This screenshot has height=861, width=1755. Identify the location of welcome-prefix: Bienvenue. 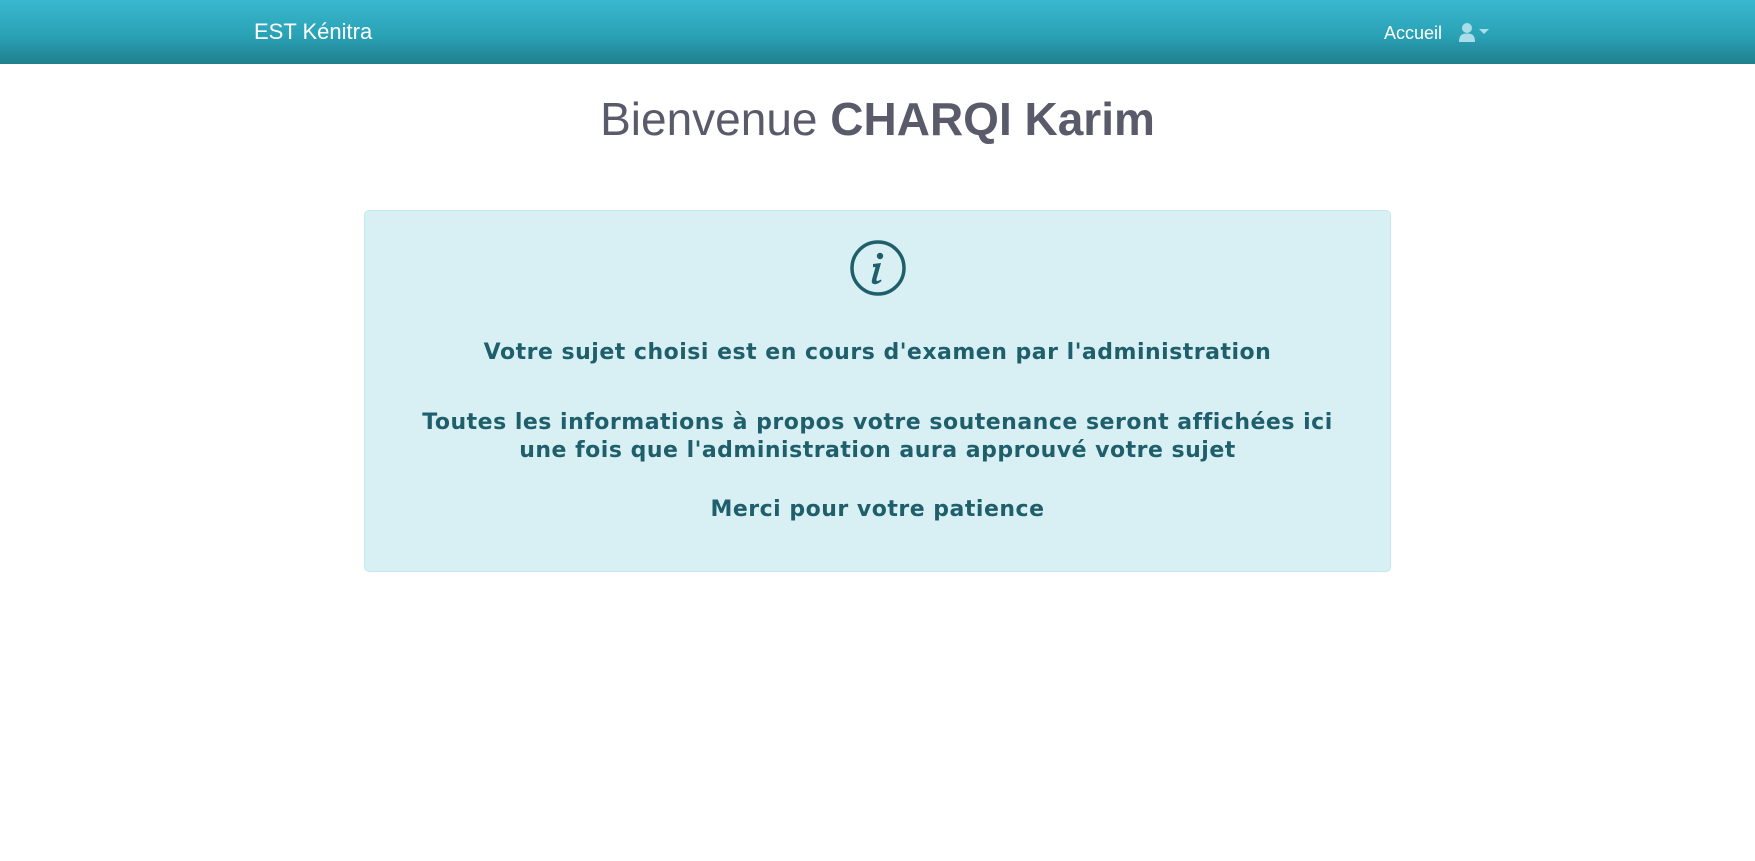
(715, 119).